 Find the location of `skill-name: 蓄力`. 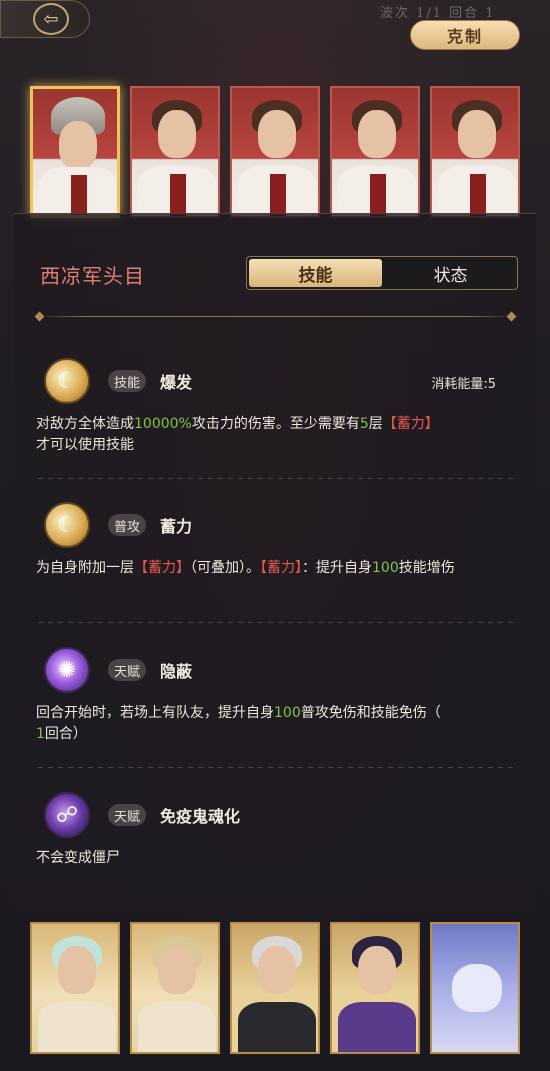

skill-name: 蓄力 is located at coordinates (176, 526).